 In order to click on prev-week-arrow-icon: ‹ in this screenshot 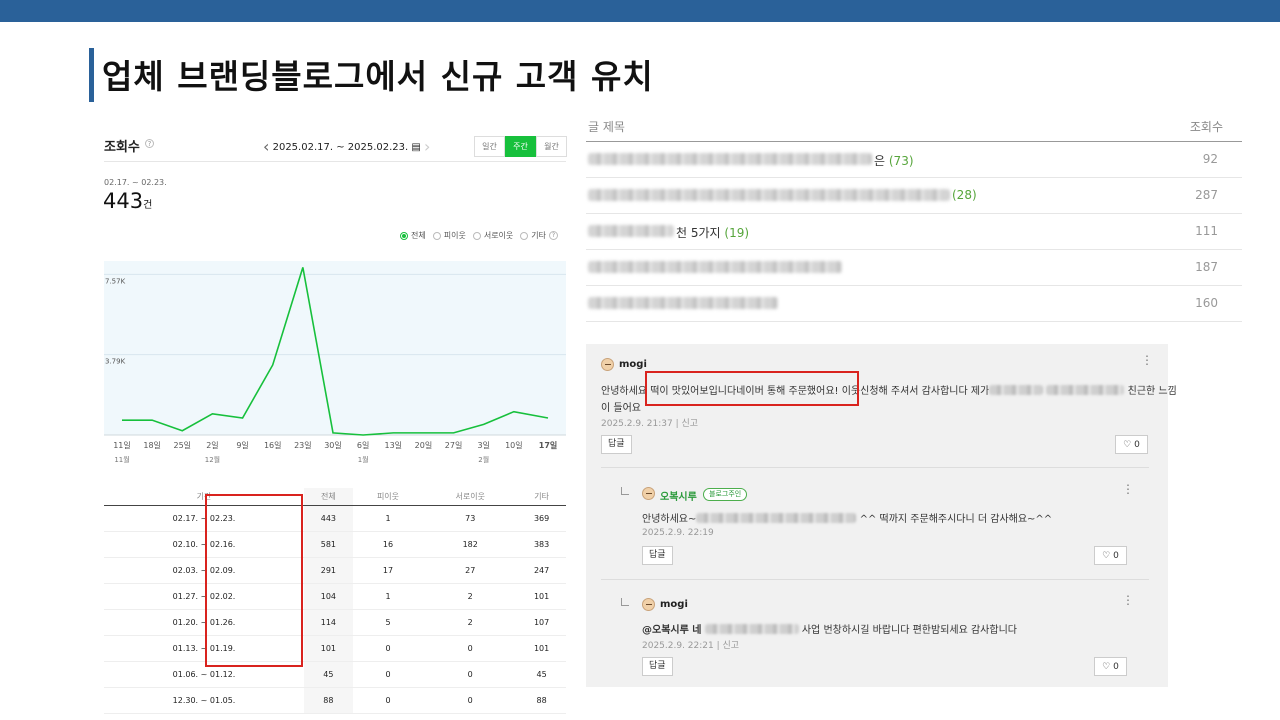, I will do `click(266, 146)`.